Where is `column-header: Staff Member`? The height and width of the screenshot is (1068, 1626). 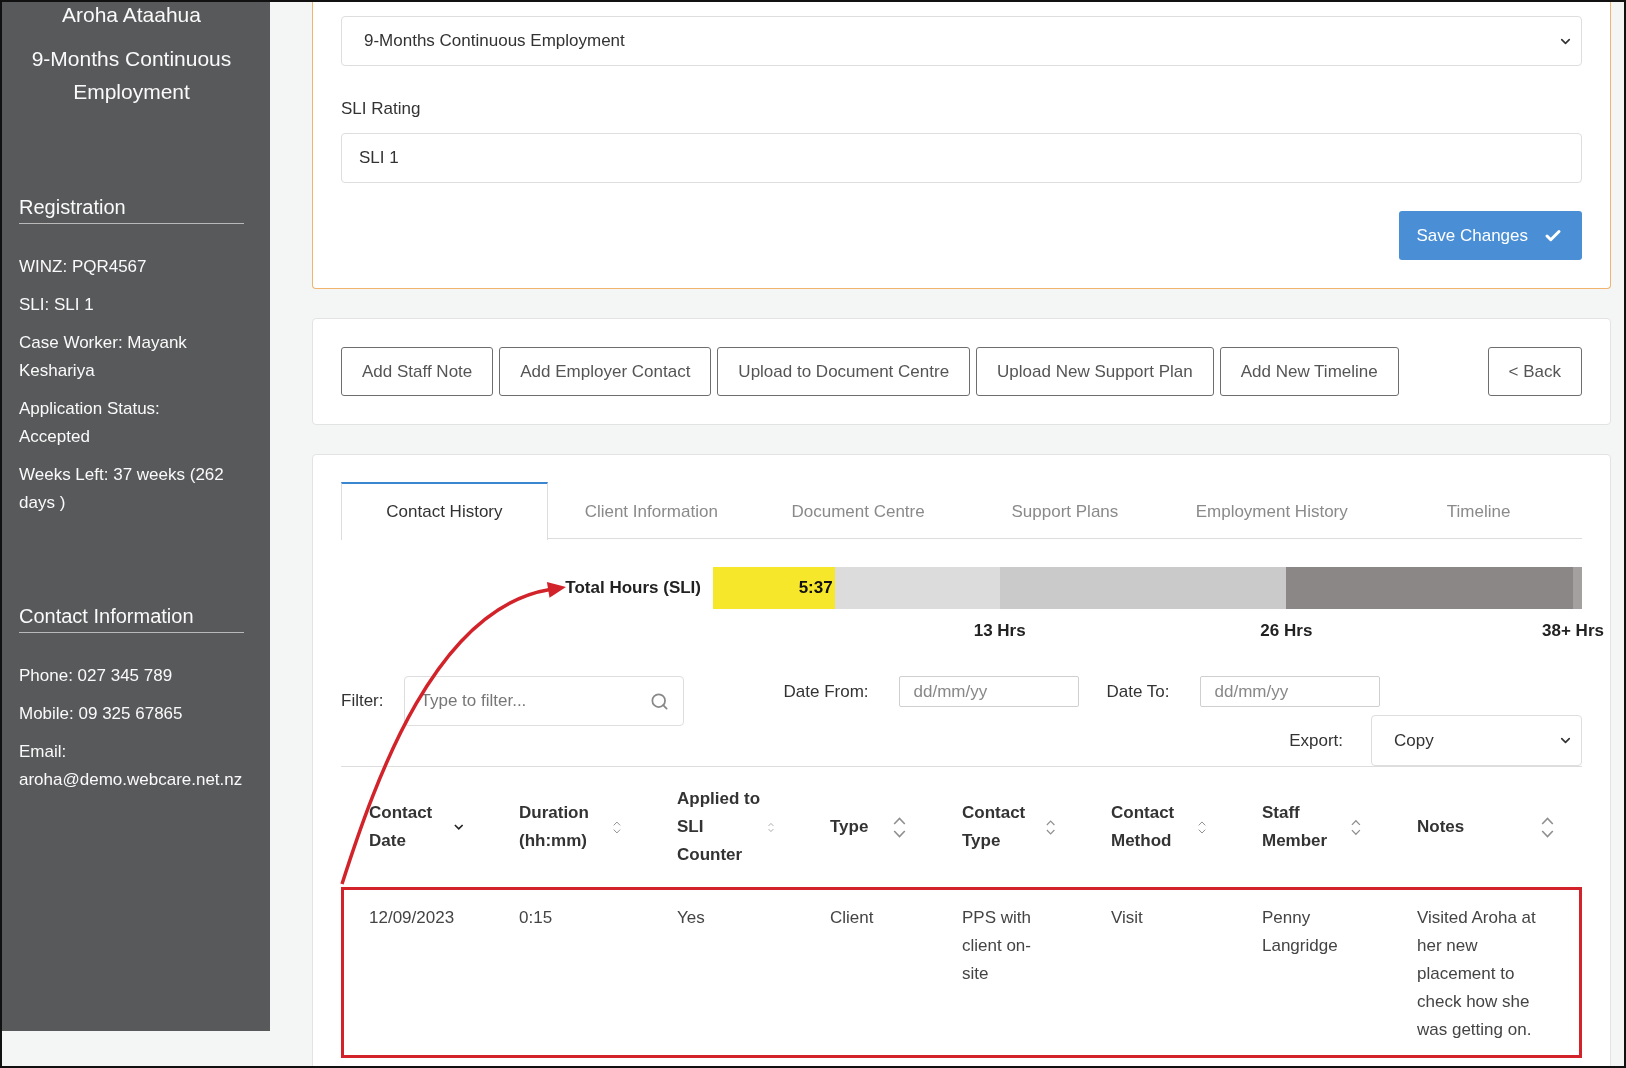 column-header: Staff Member is located at coordinates (1295, 827).